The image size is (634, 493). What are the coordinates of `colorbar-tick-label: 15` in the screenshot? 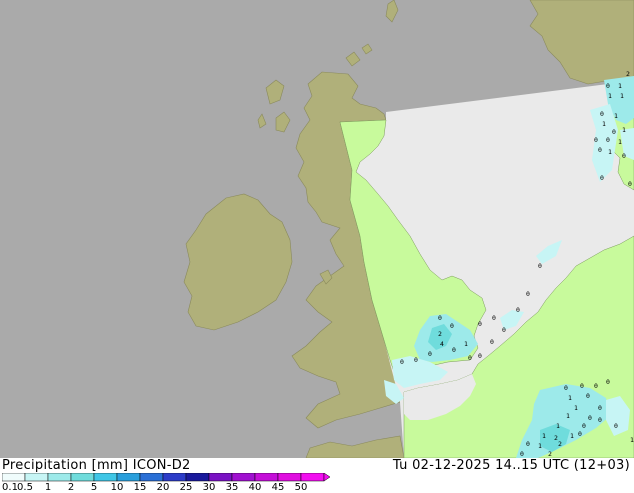 It's located at (140, 487).